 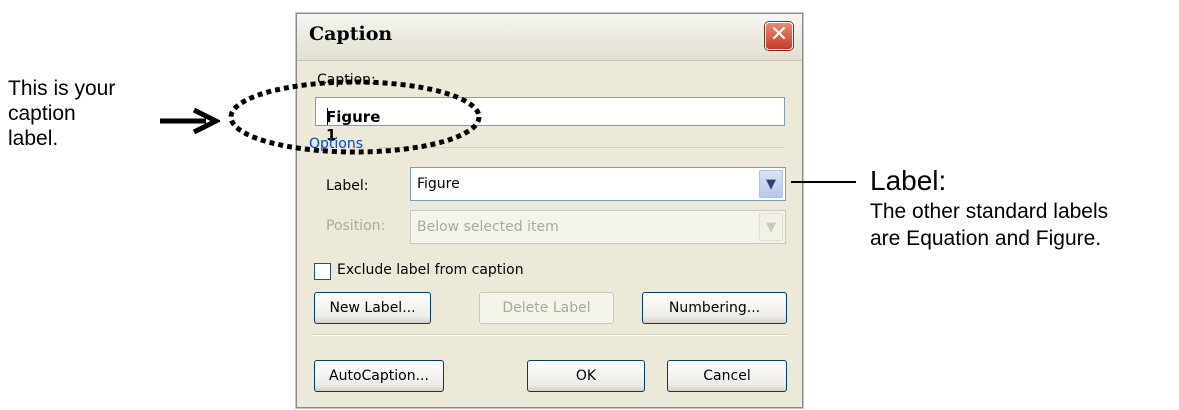 I want to click on dialog-titlebar: Caption ✕, so click(x=549, y=37).